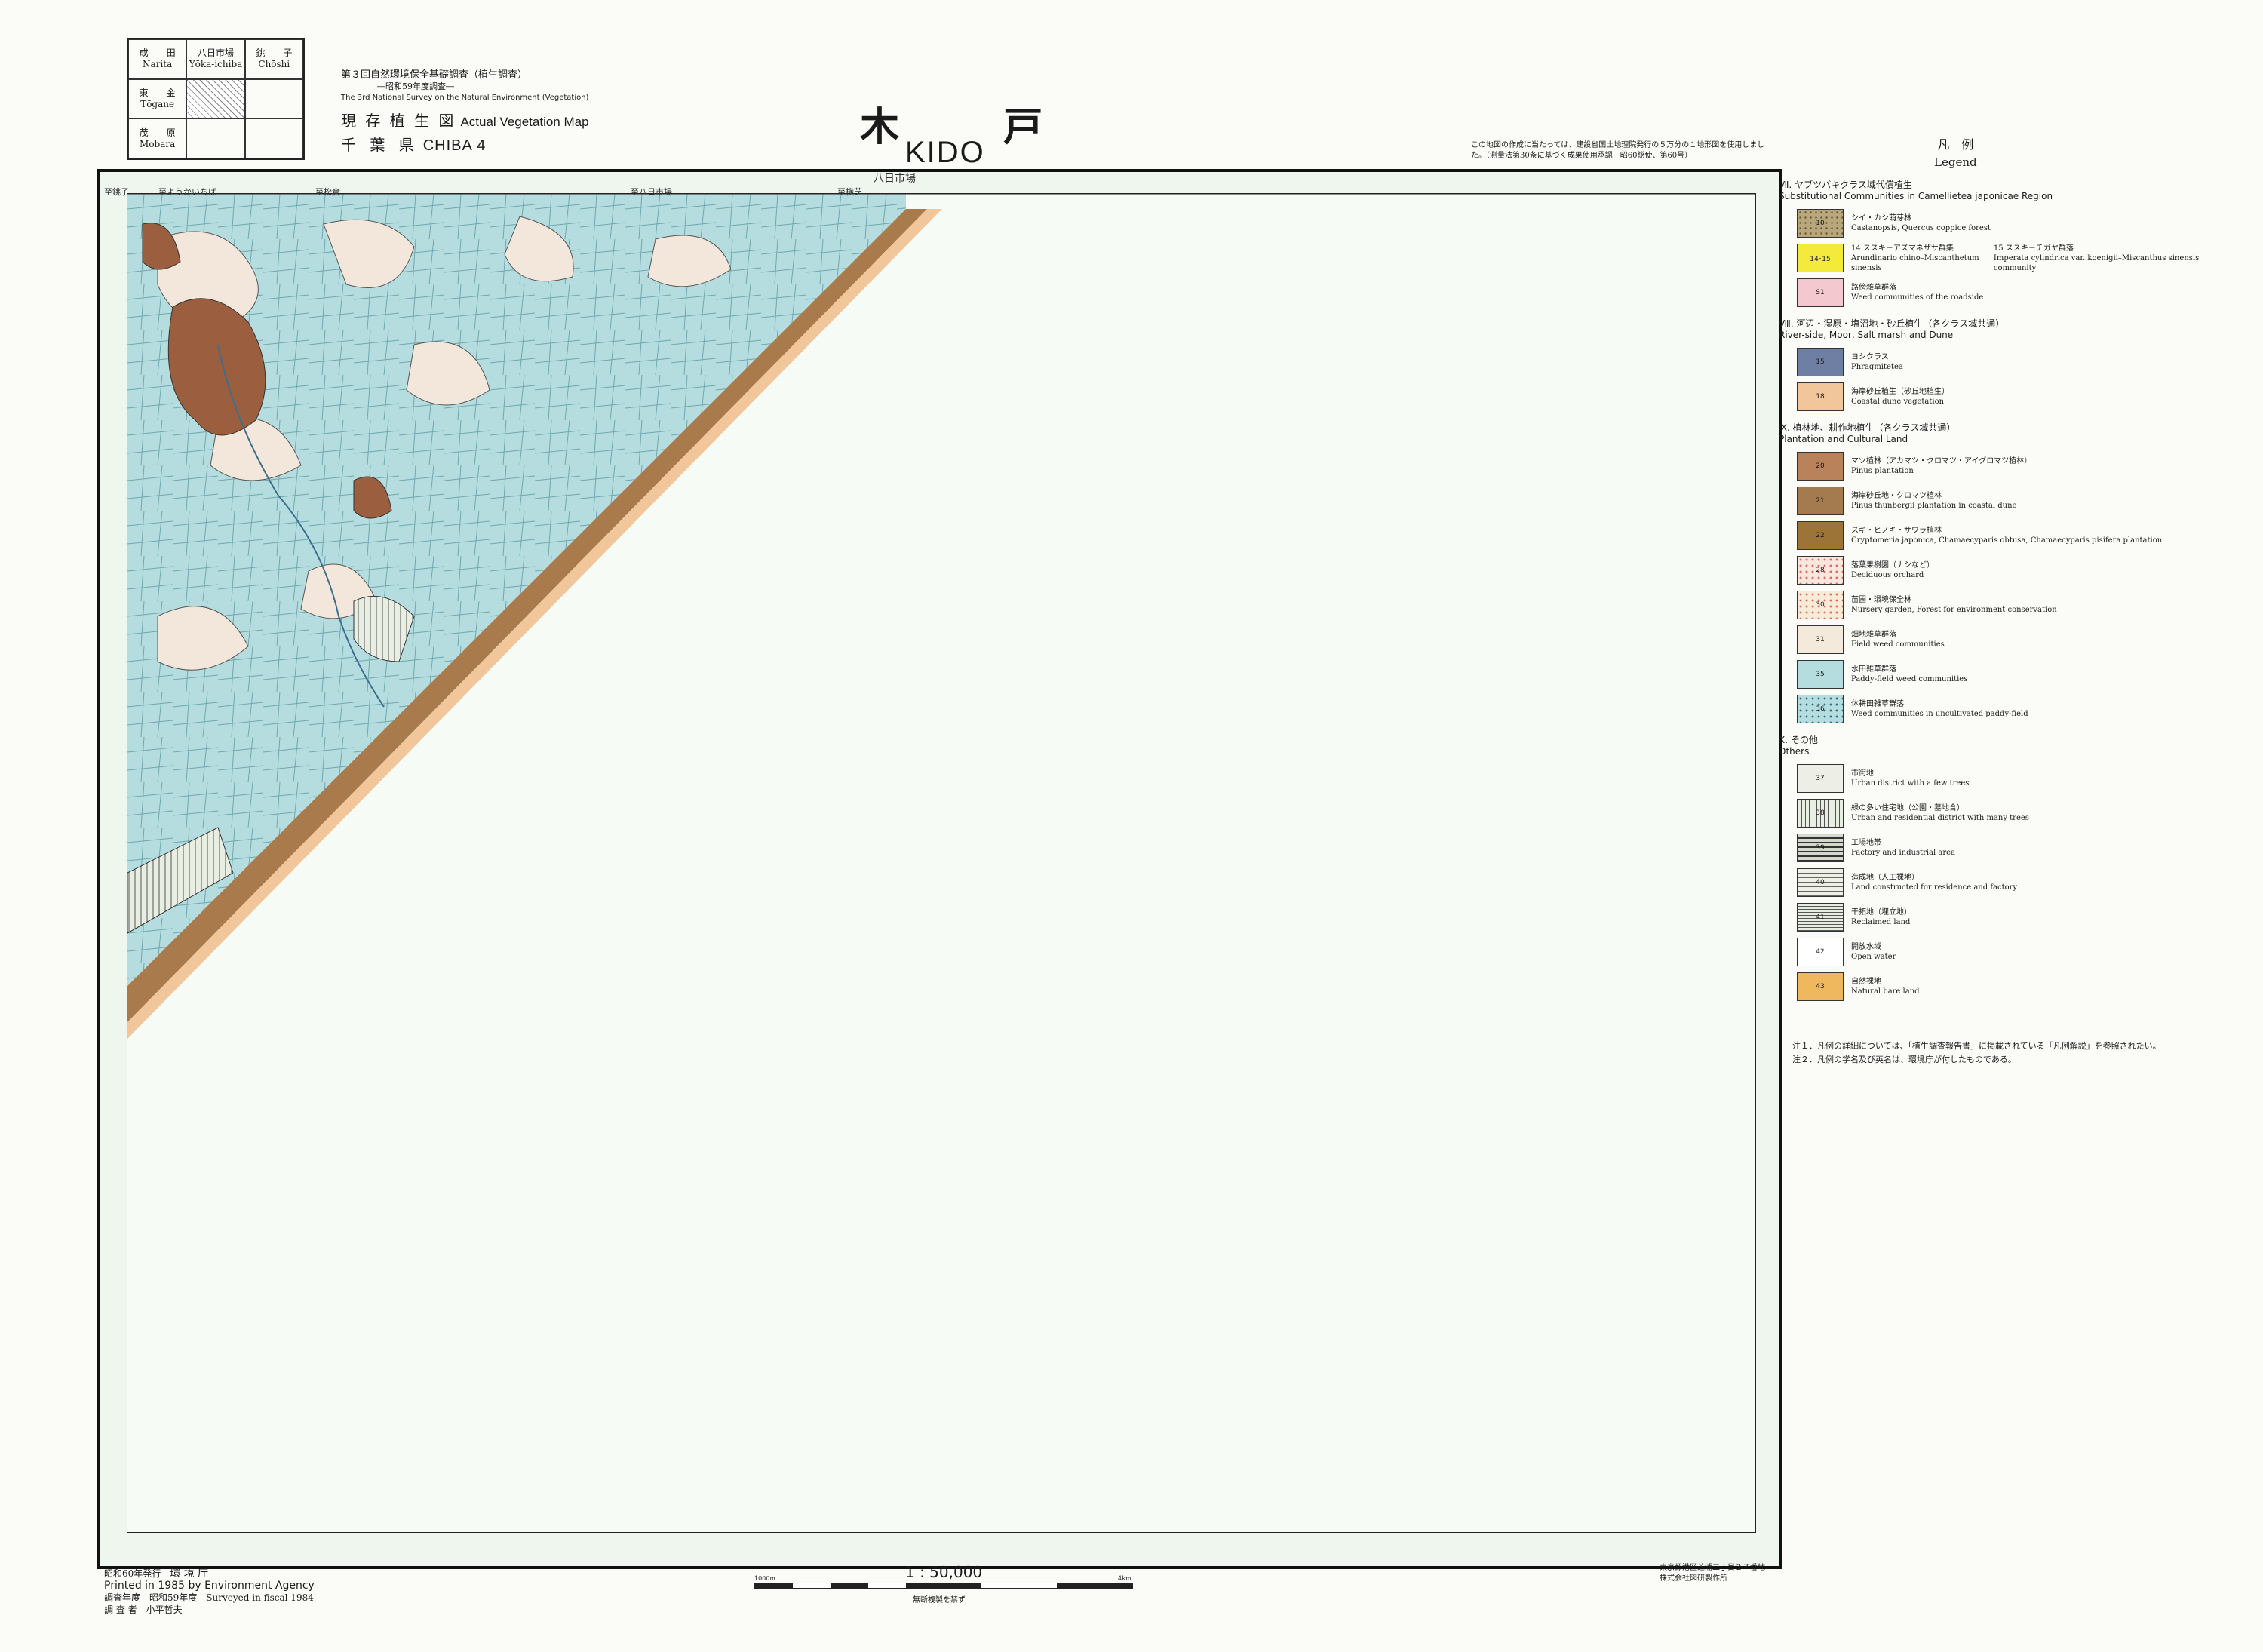 The image size is (2263, 1652). I want to click on legend-title-jp: 凡 例, so click(1956, 144).